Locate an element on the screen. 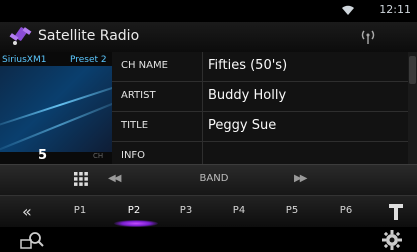  previous-channel-button: ◀◀ is located at coordinates (114, 178).